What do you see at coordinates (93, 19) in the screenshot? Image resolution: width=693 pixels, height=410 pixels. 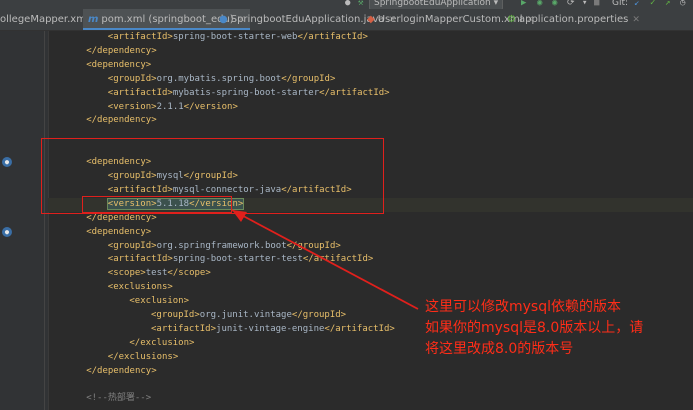 I see `maven-icon: m` at bounding box center [93, 19].